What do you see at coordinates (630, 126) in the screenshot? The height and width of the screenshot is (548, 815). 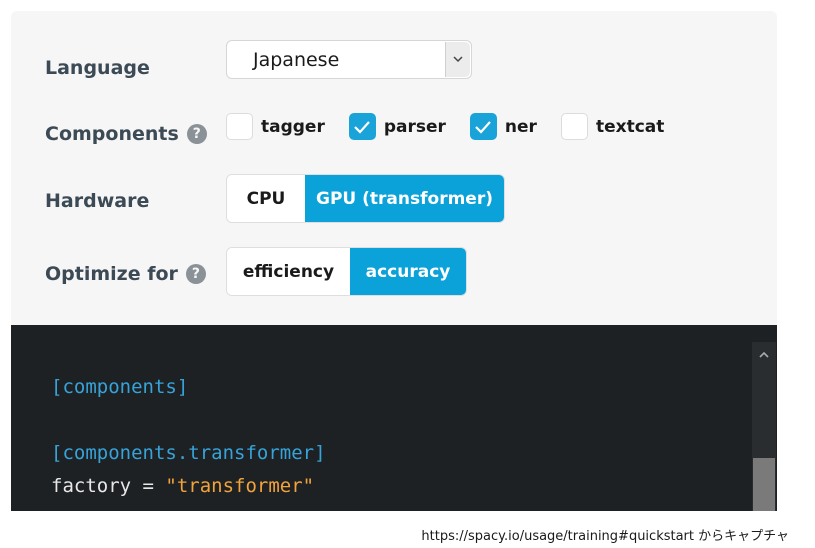 I see `checkbox-label: textcat` at bounding box center [630, 126].